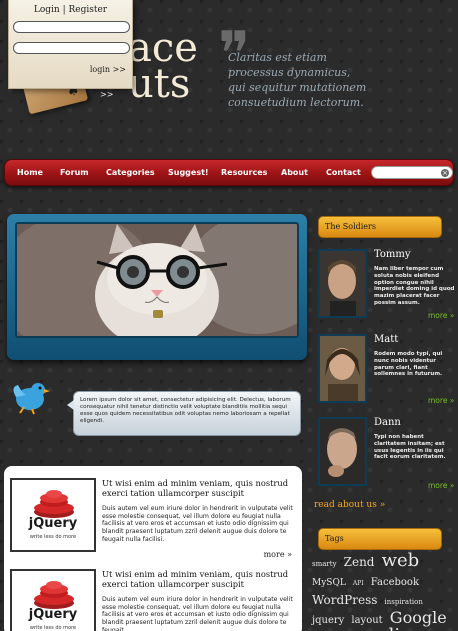  What do you see at coordinates (412, 172) in the screenshot?
I see `search-input: ×` at bounding box center [412, 172].